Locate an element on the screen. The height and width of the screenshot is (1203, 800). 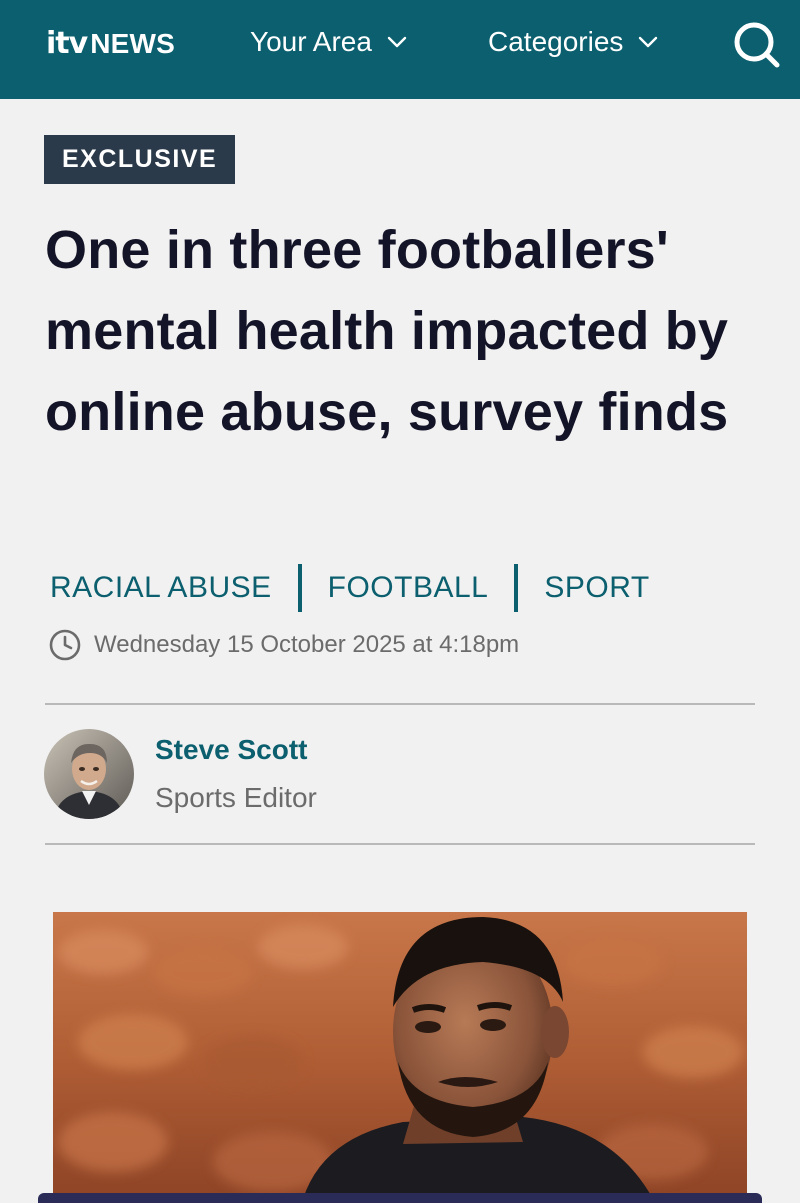
author-photo is located at coordinates (89, 774).